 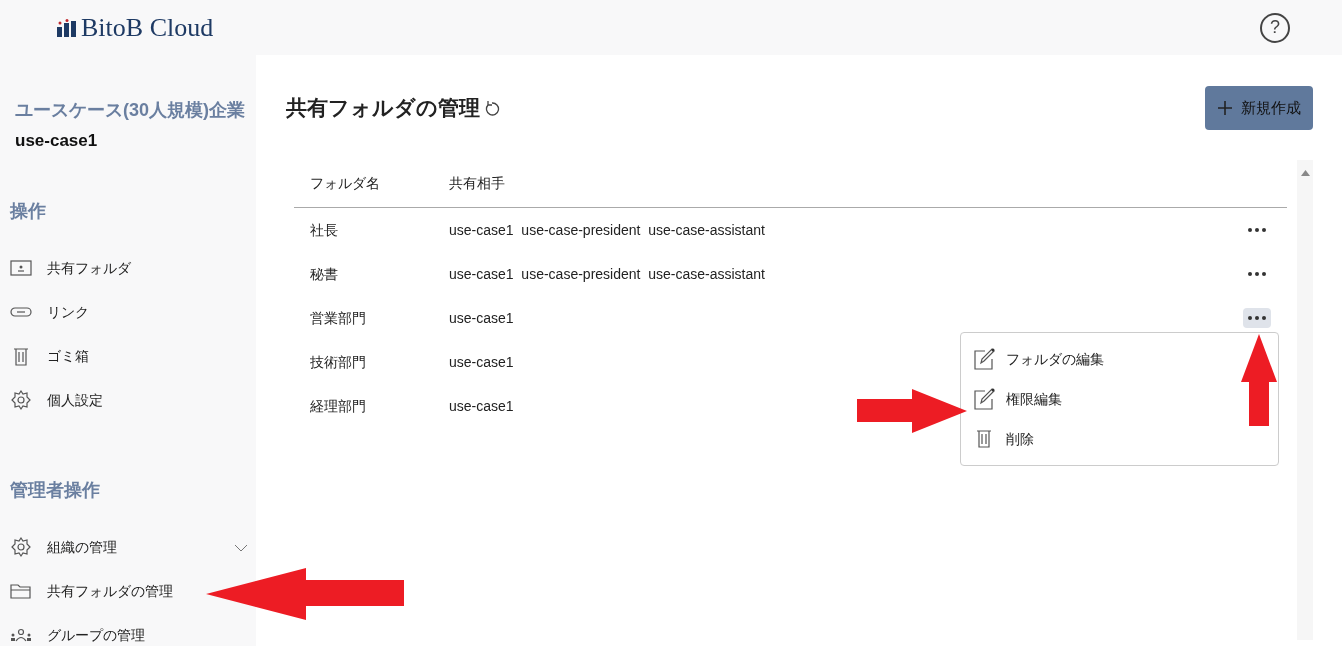 What do you see at coordinates (56, 141) in the screenshot?
I see `user-name: use-case1` at bounding box center [56, 141].